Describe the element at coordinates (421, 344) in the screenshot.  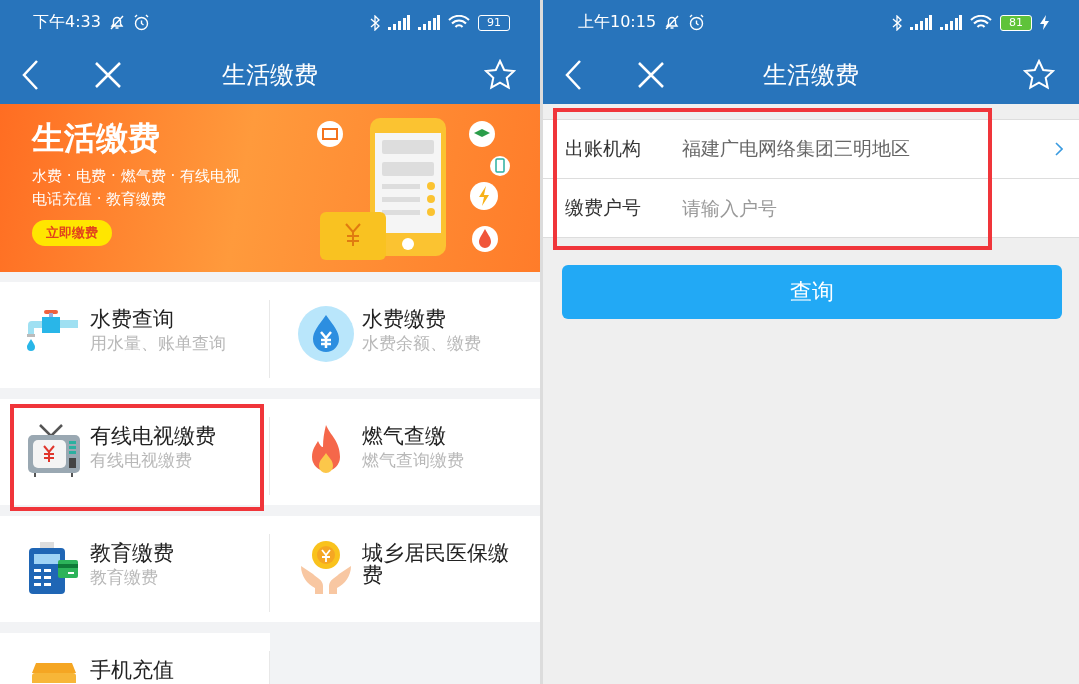
I see `service-subtitle: 水费余额、缴费` at that location.